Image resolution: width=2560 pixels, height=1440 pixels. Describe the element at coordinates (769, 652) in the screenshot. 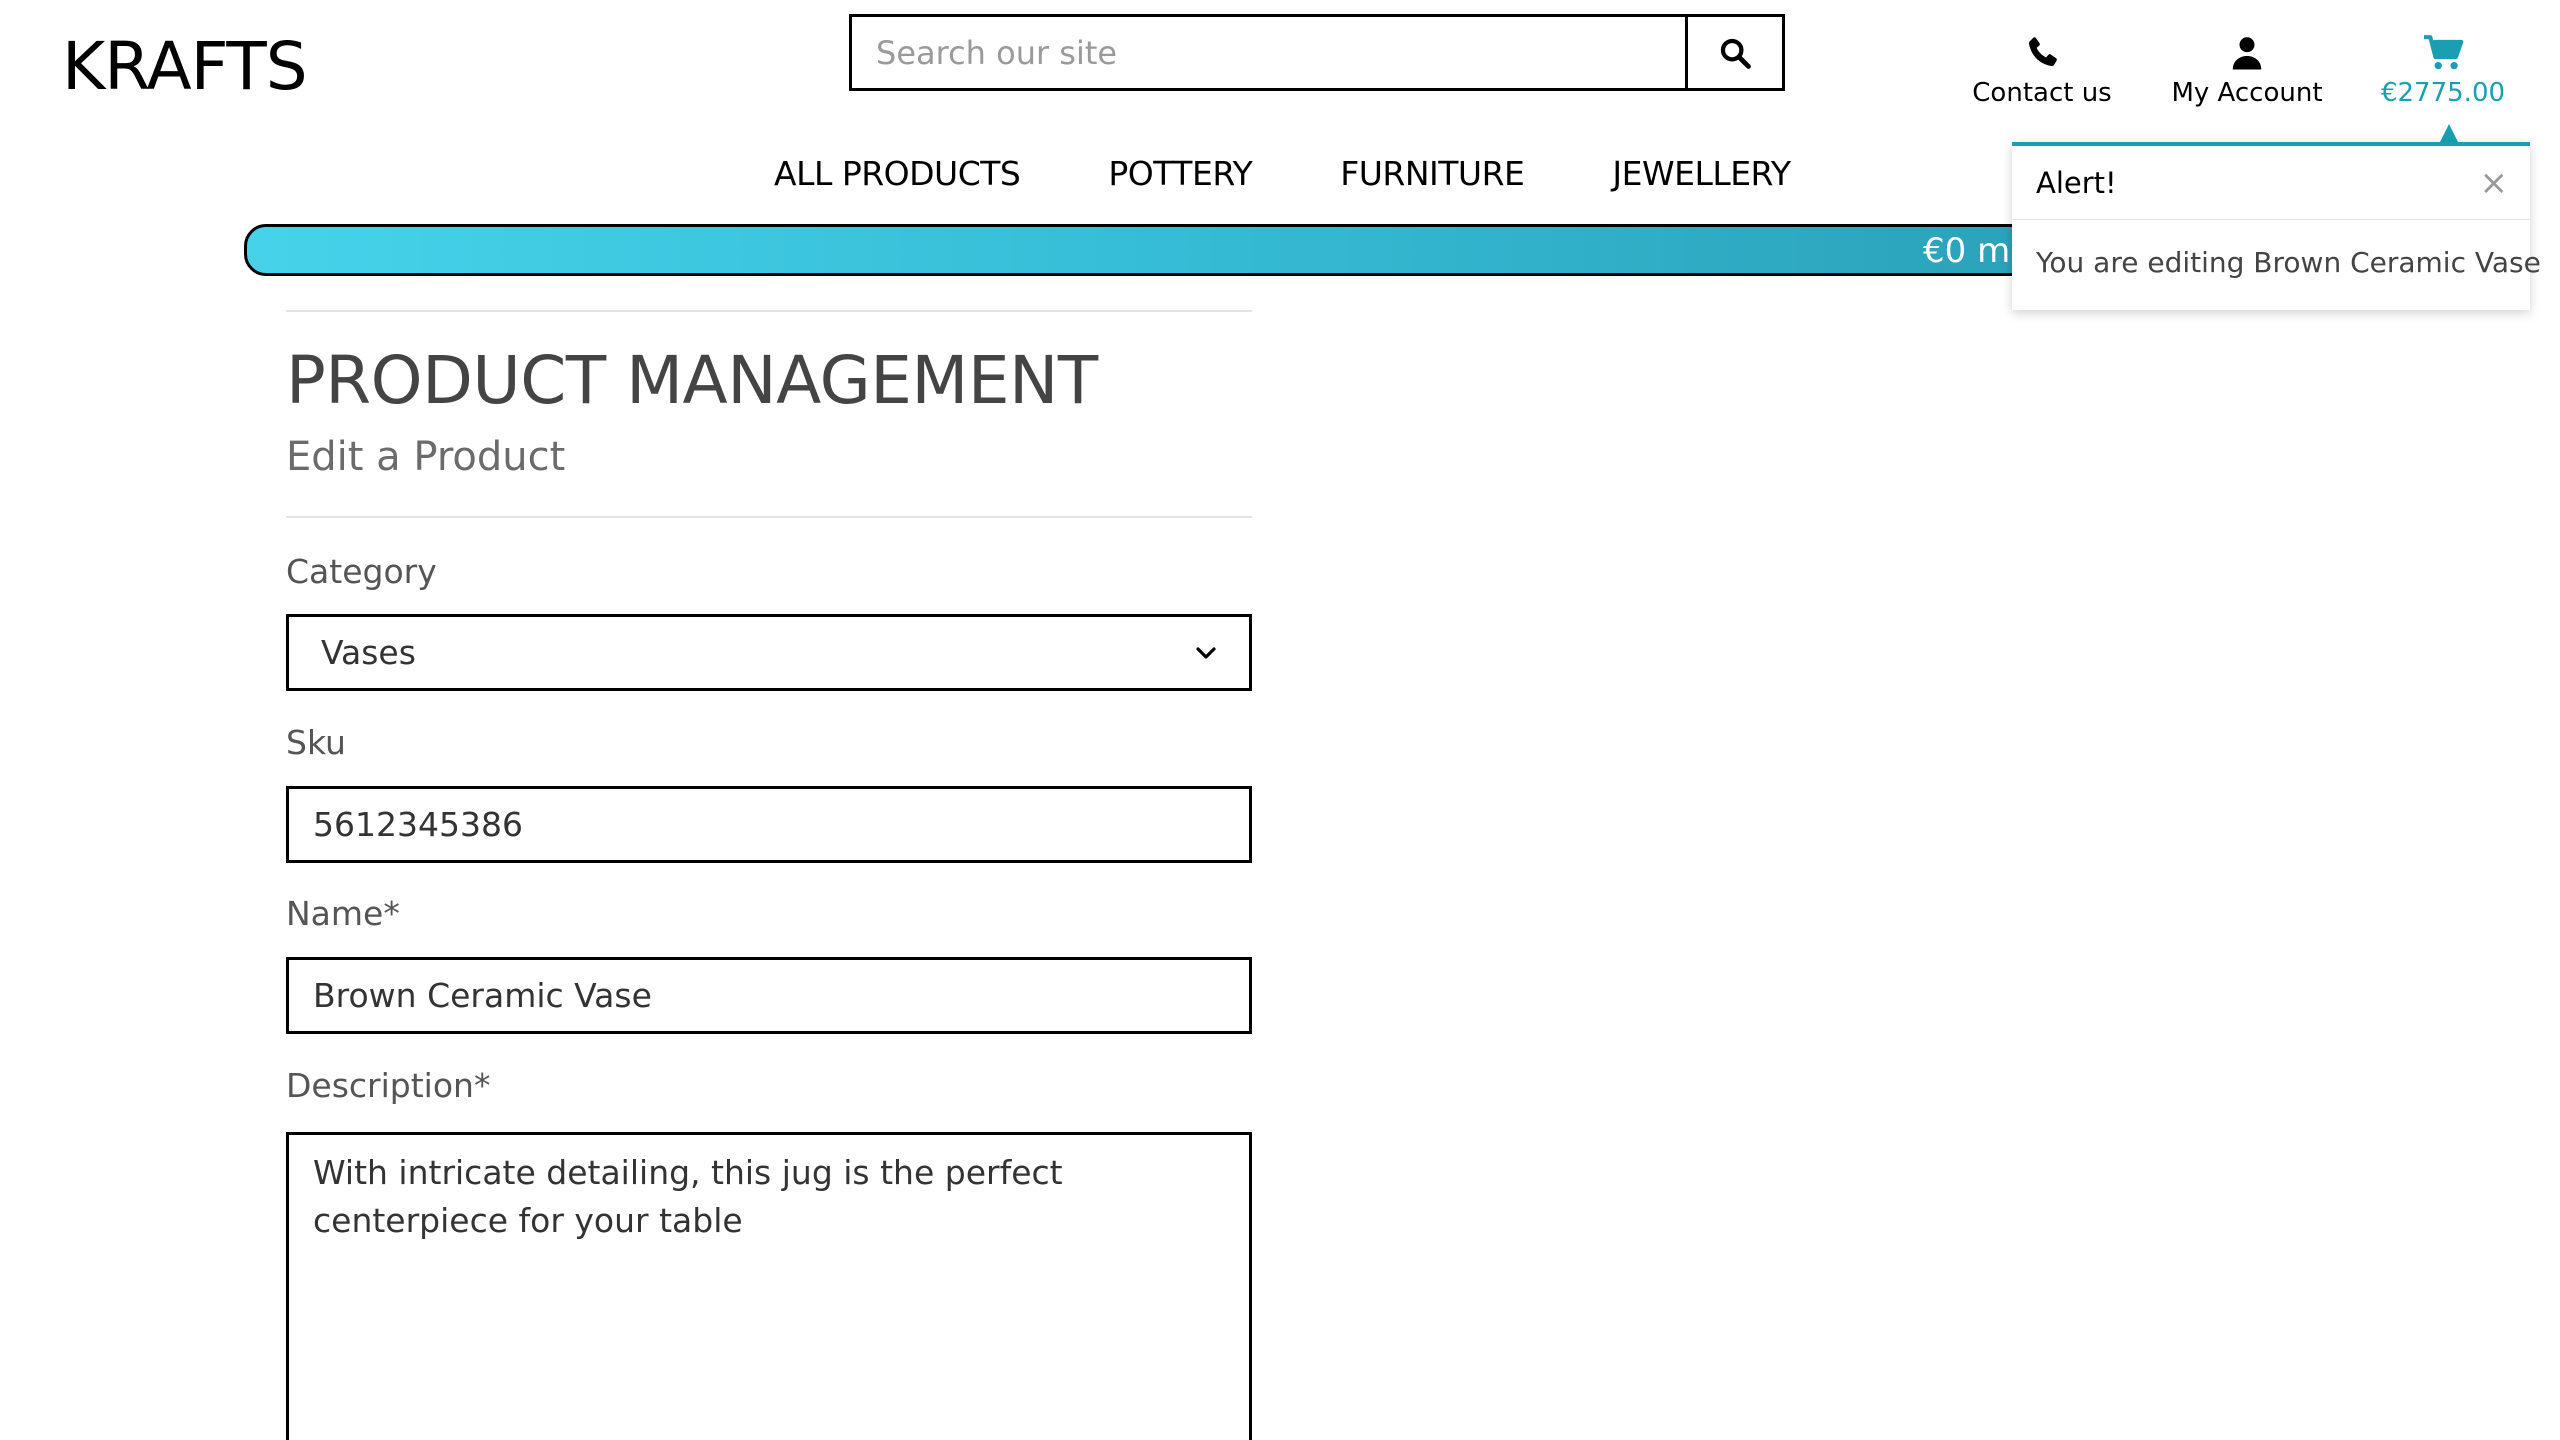

I see `category-select: Vases` at that location.